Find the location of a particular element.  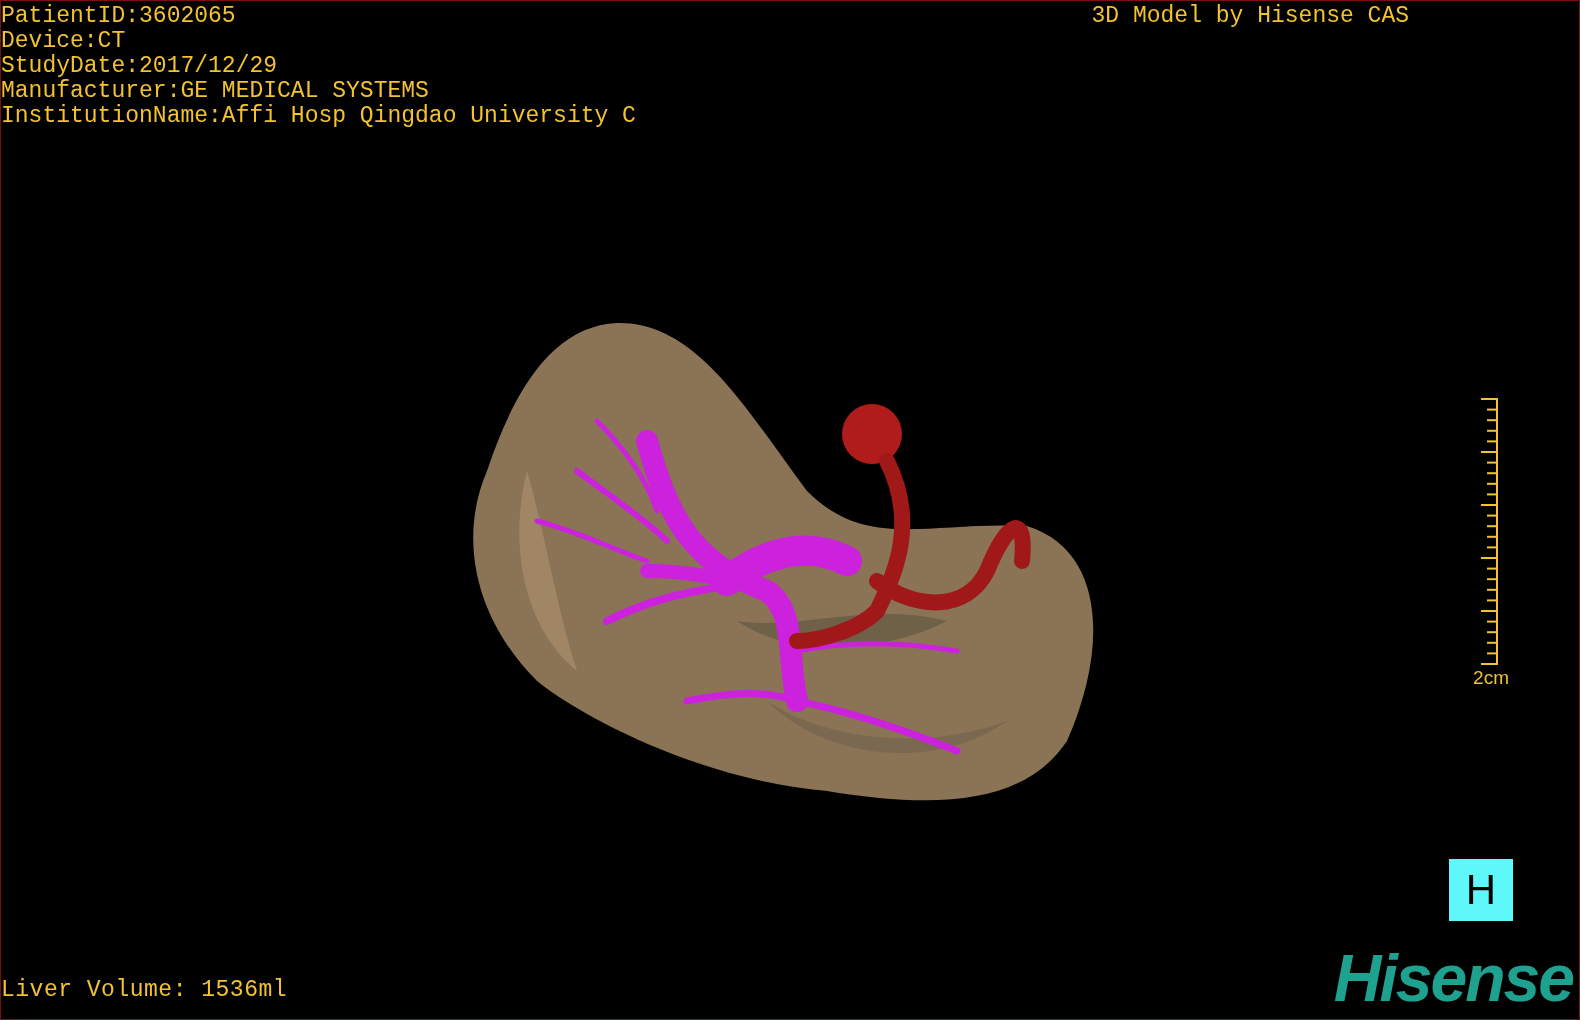

study-info-line: StudyDate:2017/12/29 is located at coordinates (140, 66).